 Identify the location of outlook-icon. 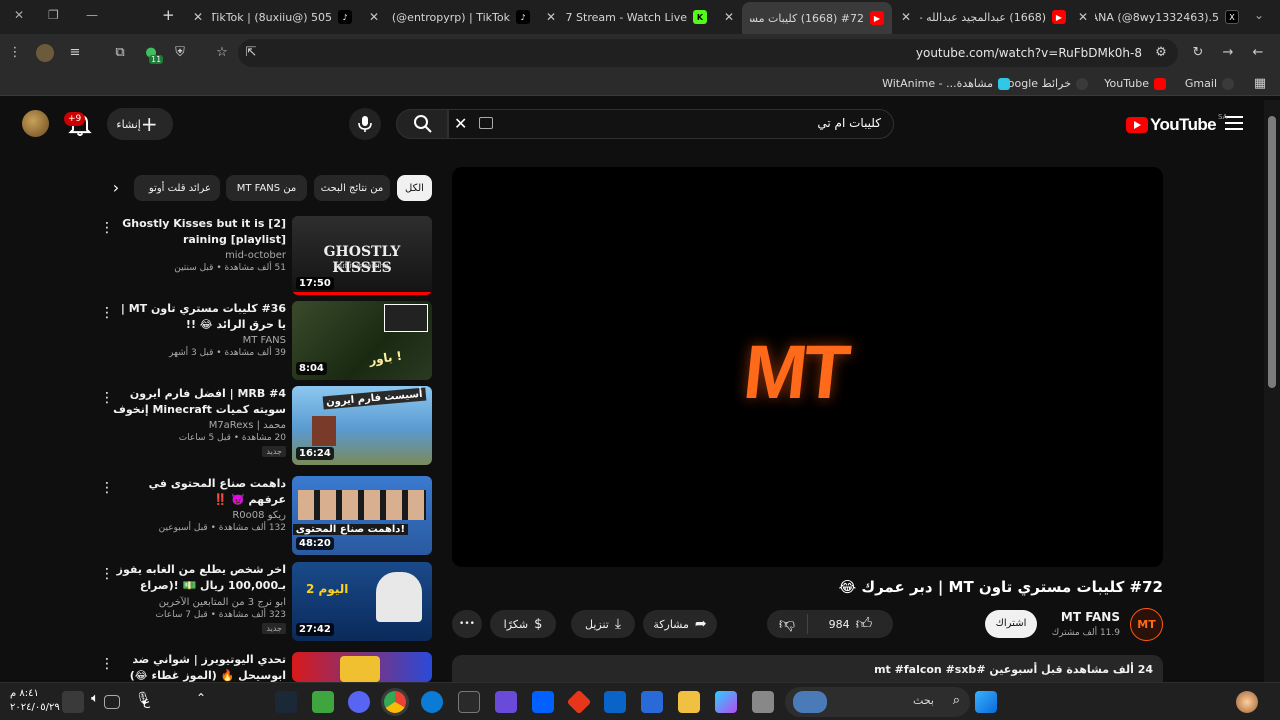
(615, 702).